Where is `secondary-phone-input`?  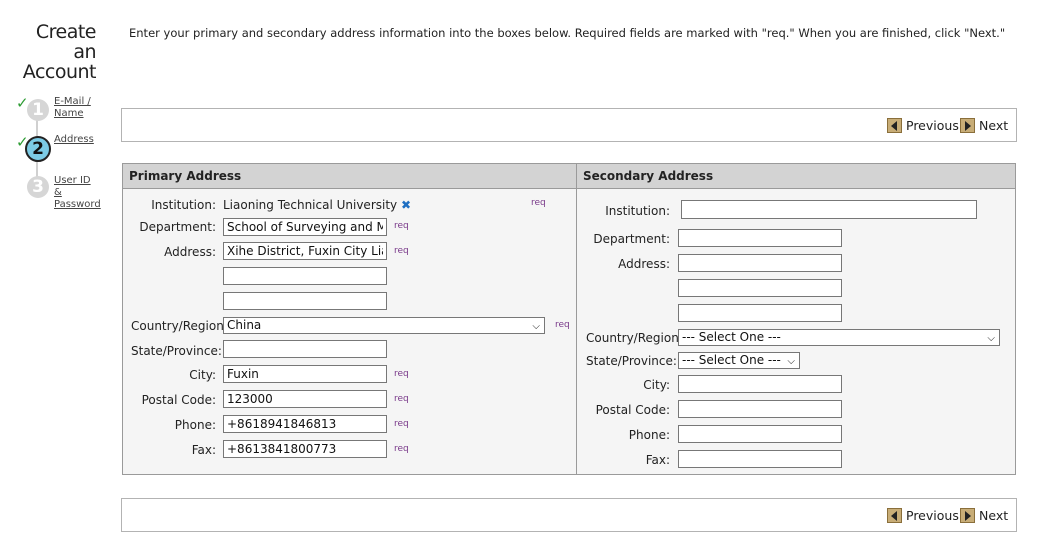 secondary-phone-input is located at coordinates (760, 434).